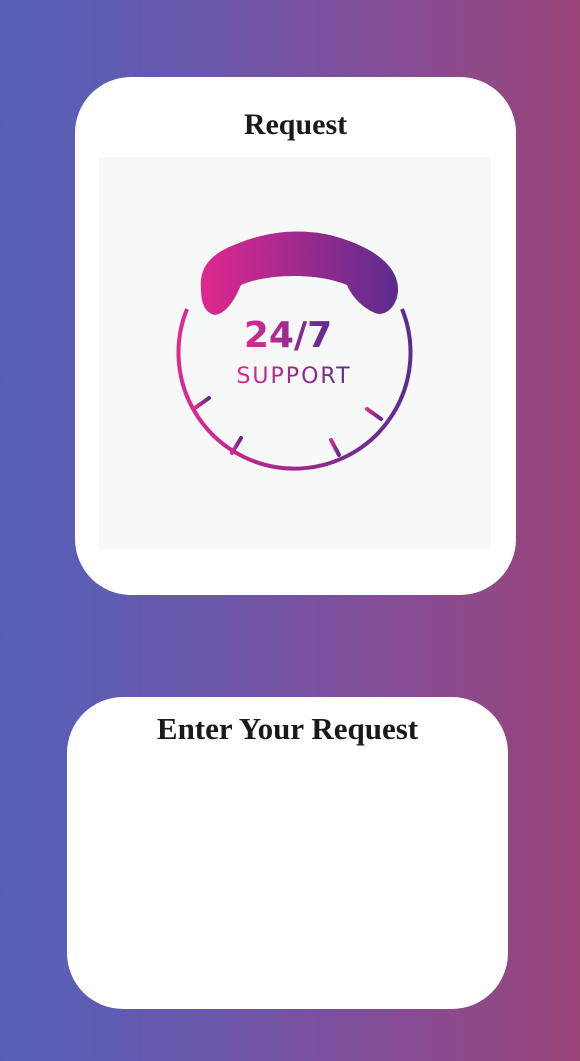 This screenshot has height=1061, width=580. What do you see at coordinates (287, 728) in the screenshot?
I see `enter-request-title: Enter Your Request` at bounding box center [287, 728].